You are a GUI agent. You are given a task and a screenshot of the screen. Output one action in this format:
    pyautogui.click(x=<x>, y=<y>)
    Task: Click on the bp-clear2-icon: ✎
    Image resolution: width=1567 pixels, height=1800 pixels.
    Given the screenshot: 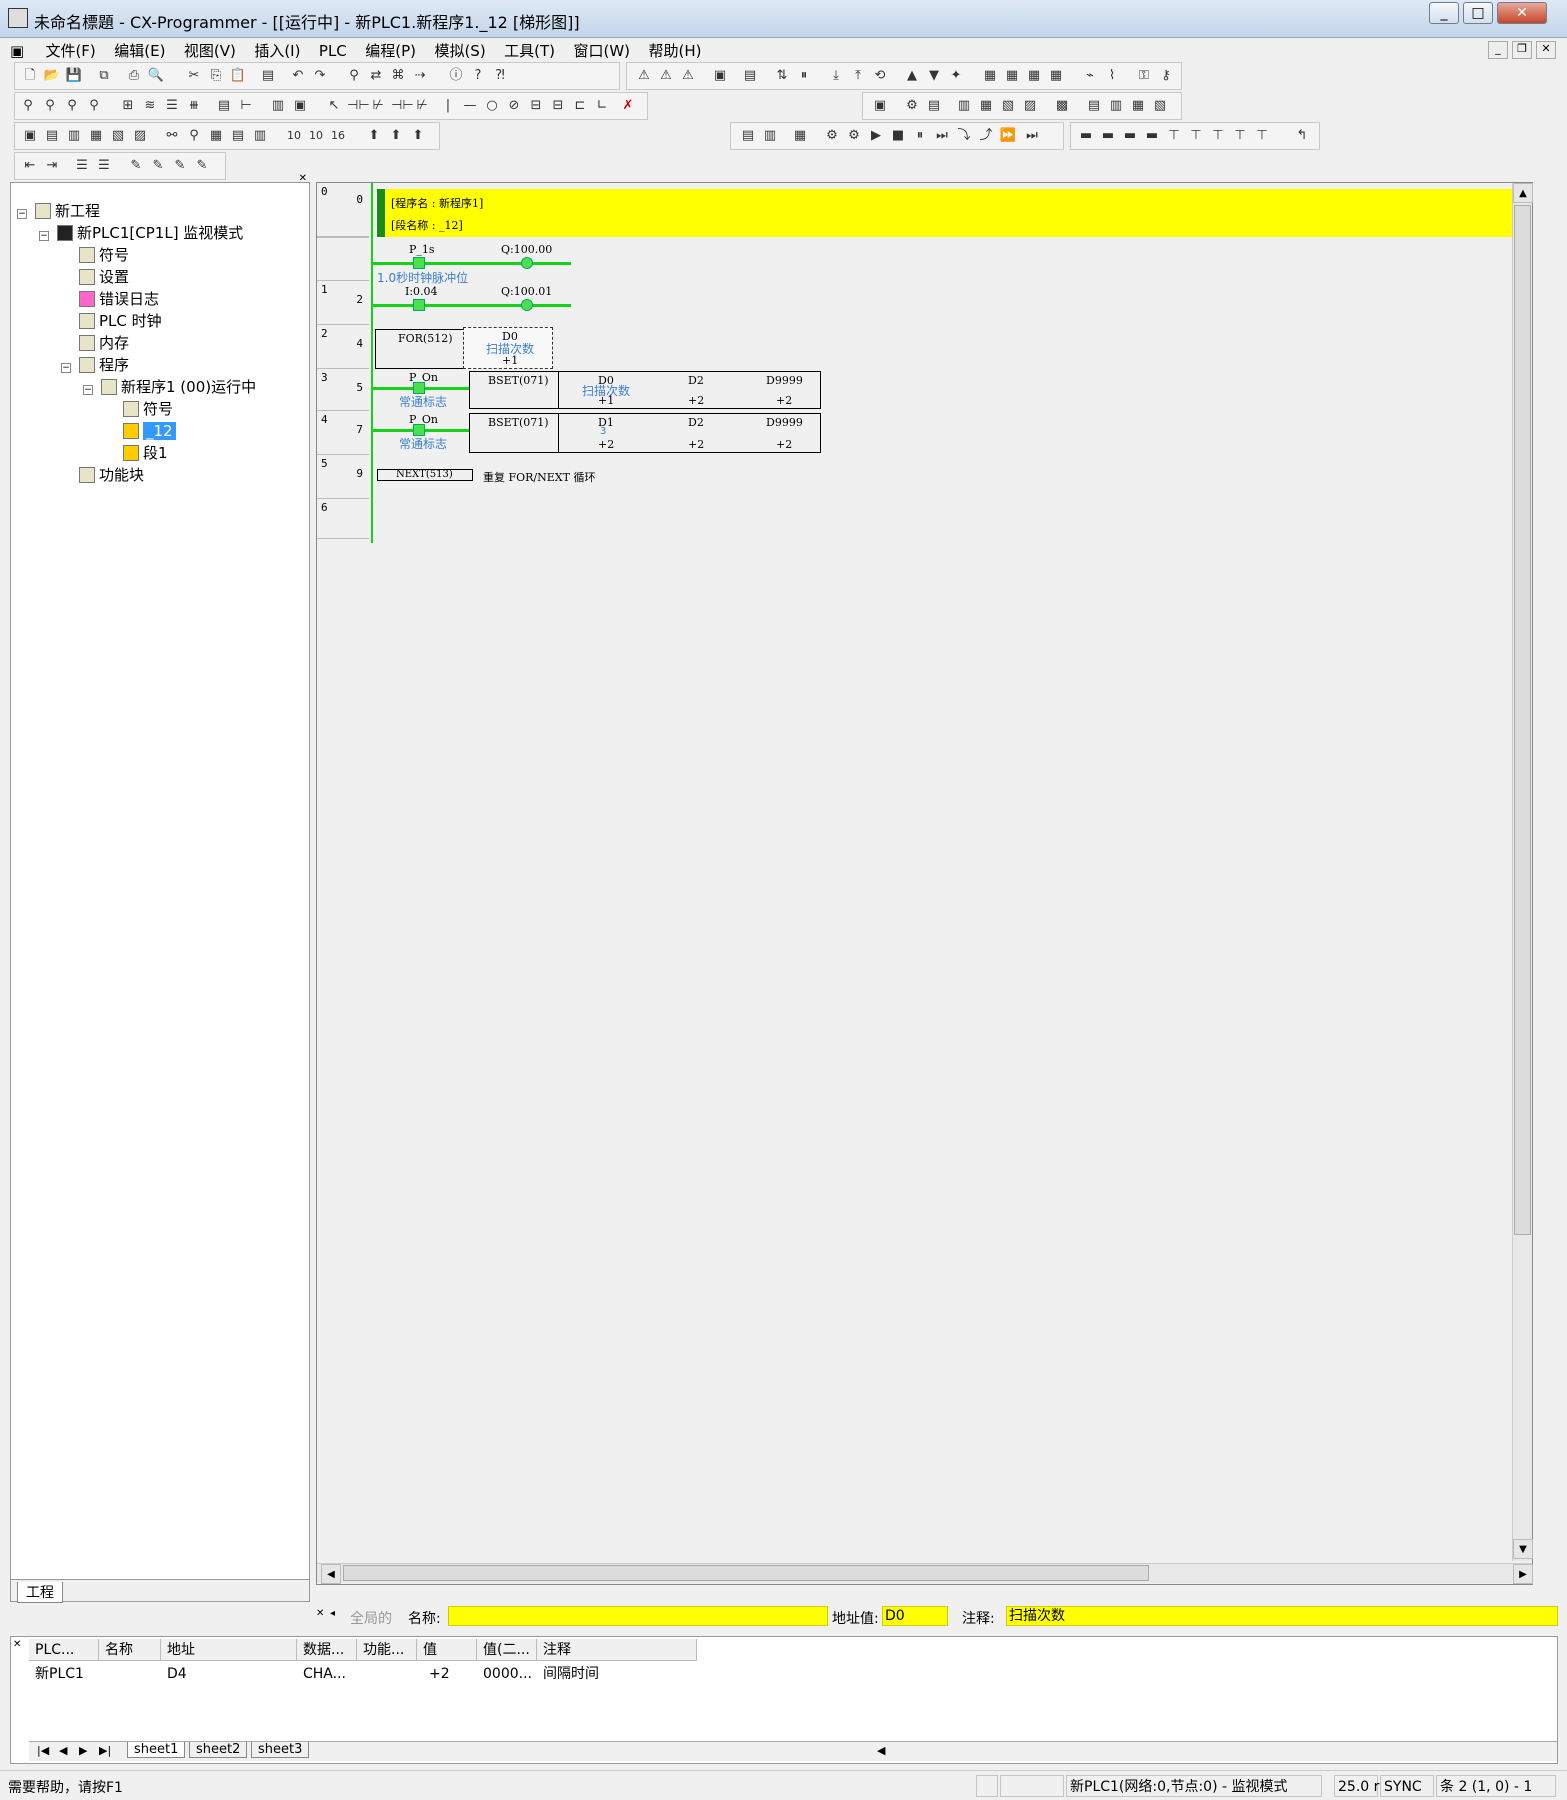 What is the action you would take?
    pyautogui.click(x=180, y=166)
    